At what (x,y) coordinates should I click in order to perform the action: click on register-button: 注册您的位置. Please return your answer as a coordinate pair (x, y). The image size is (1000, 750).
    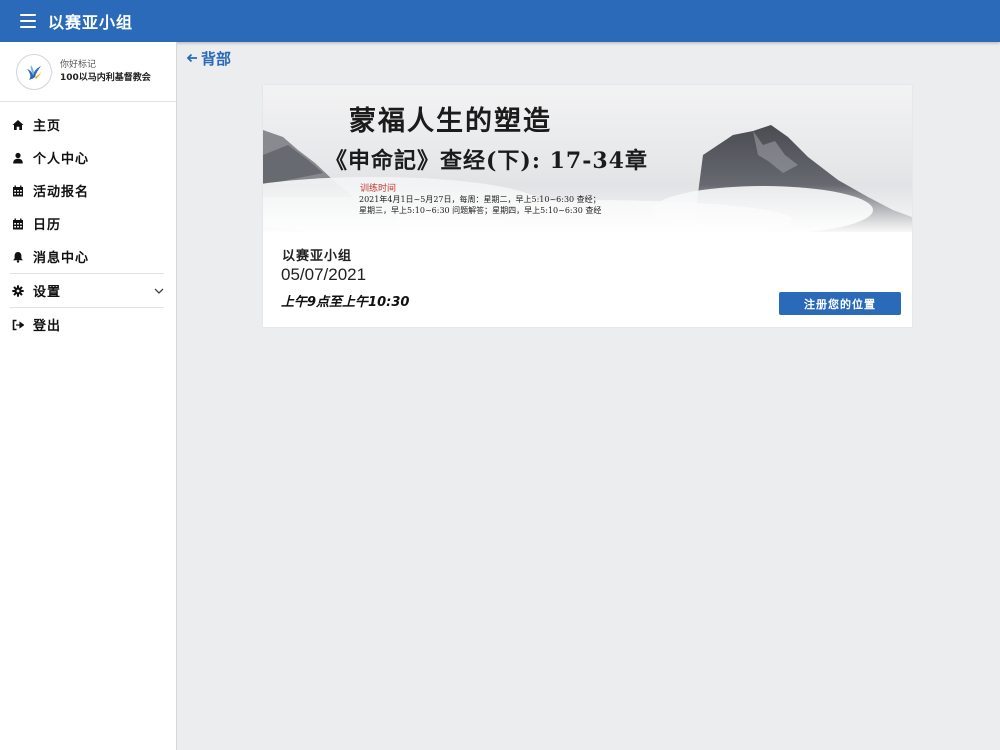
    Looking at the image, I should click on (840, 303).